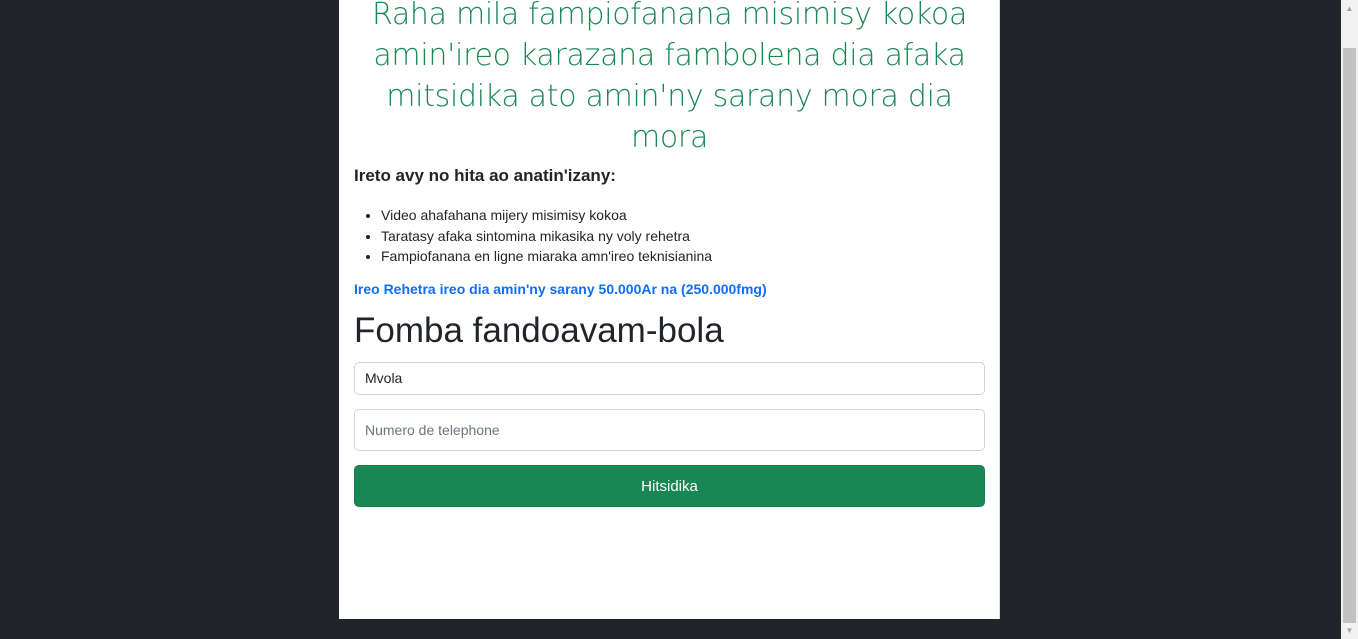 The image size is (1358, 639). What do you see at coordinates (1349, 8) in the screenshot?
I see `scroll-up-icon: ▲` at bounding box center [1349, 8].